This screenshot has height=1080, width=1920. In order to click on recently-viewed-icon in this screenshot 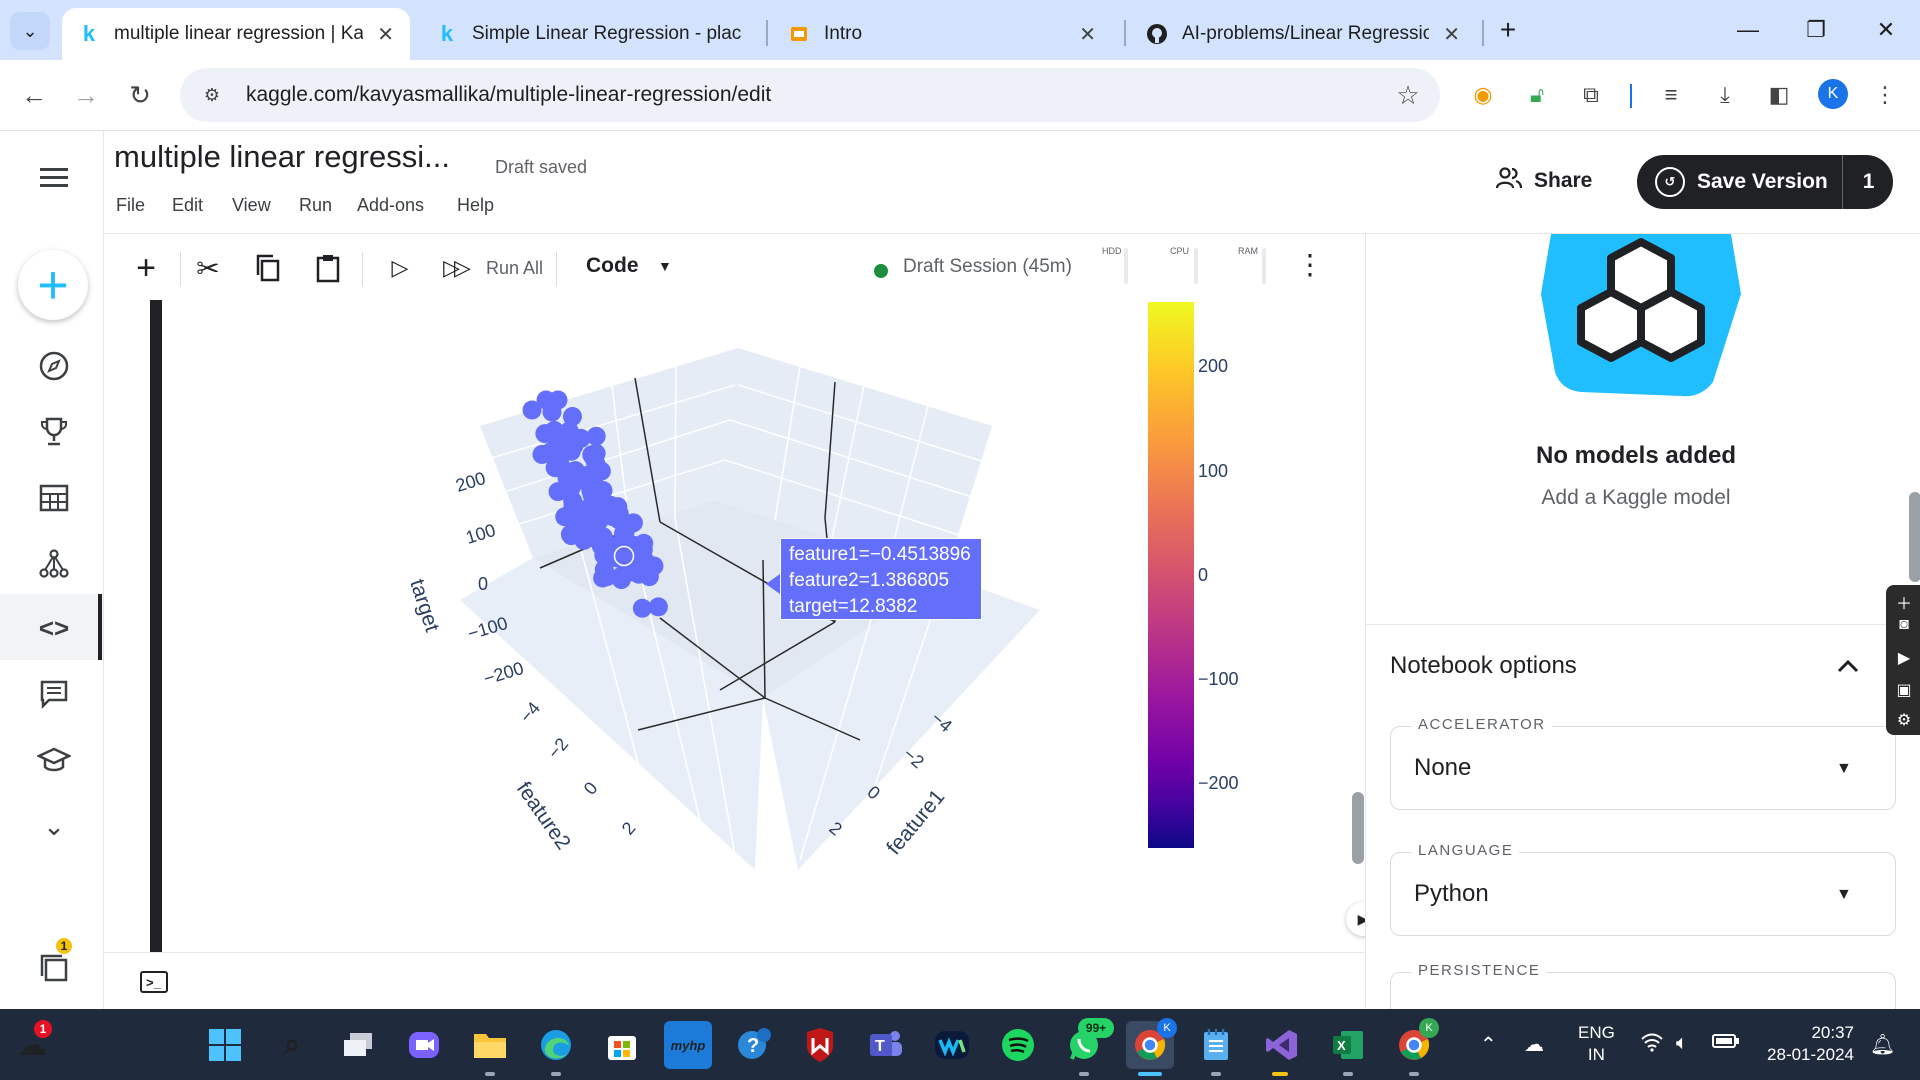, I will do `click(54, 968)`.